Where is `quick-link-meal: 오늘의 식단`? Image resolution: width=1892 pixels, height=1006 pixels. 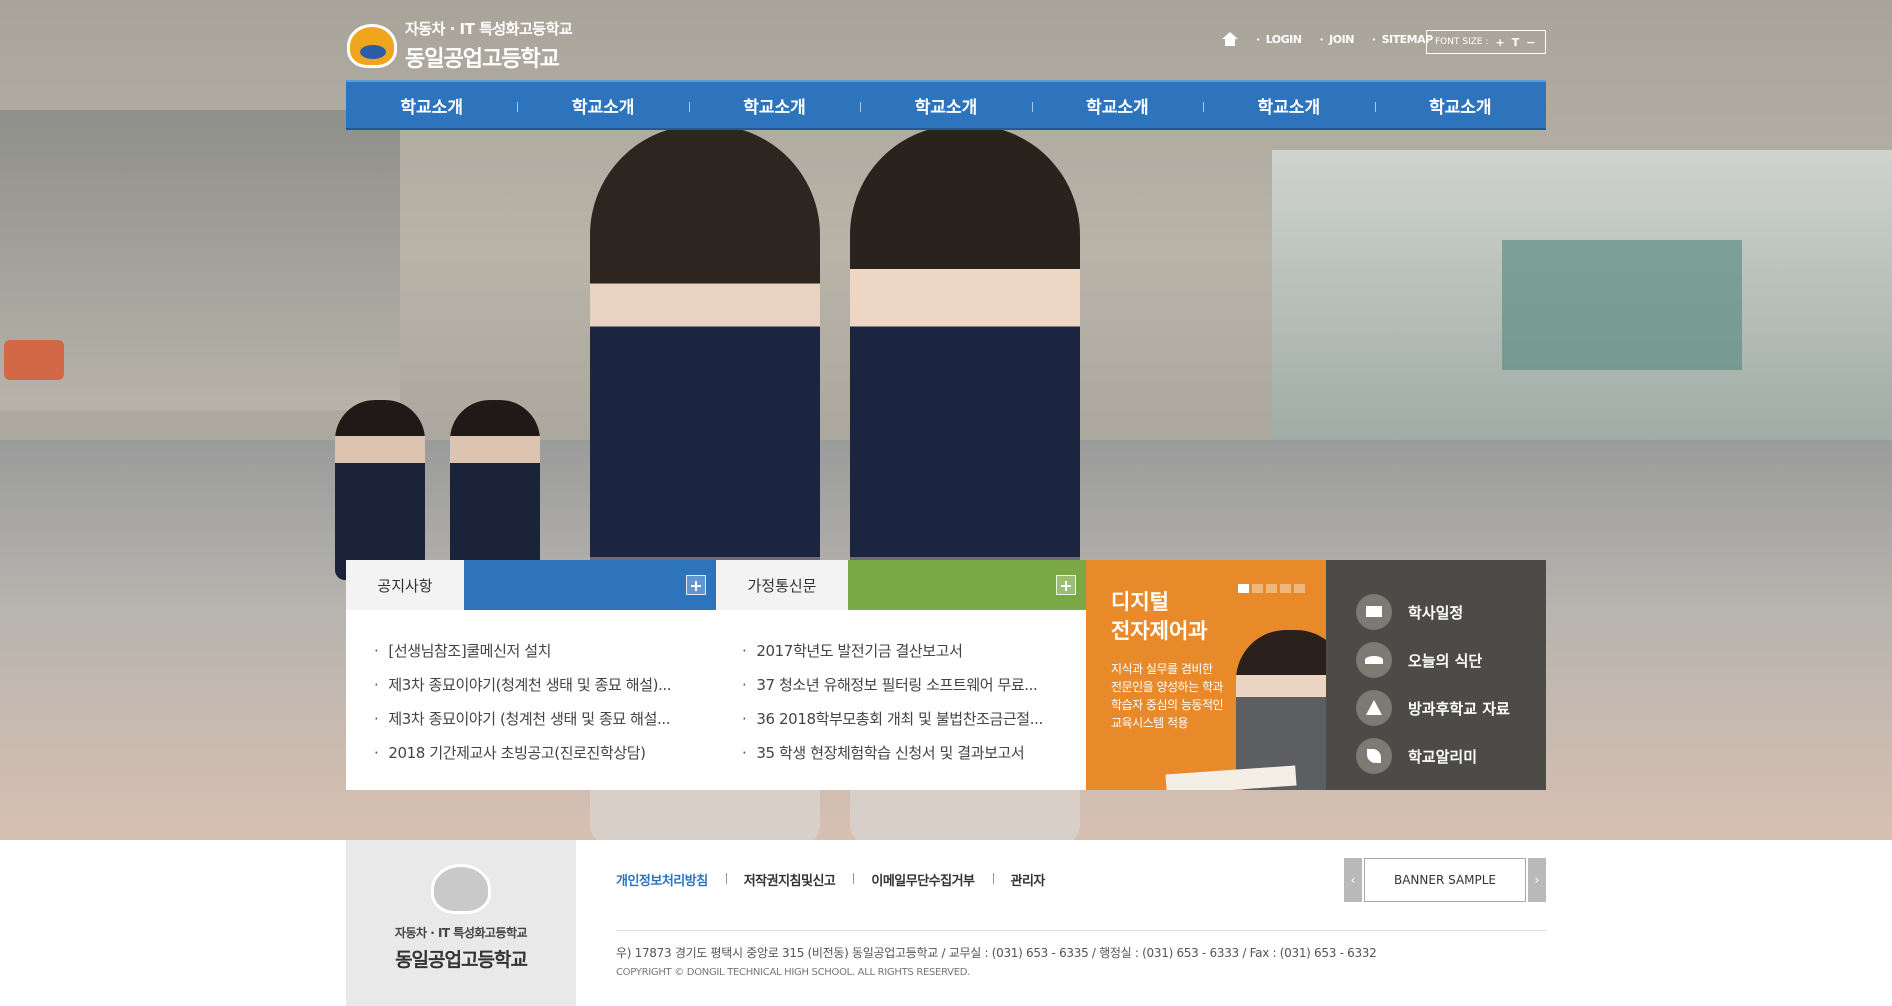
quick-link-meal: 오늘의 식단 is located at coordinates (1436, 660).